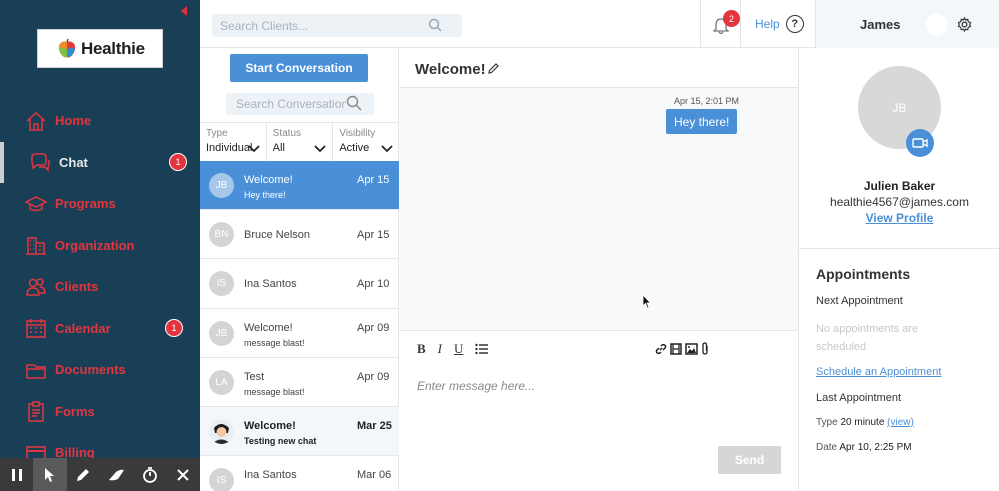  What do you see at coordinates (859, 398) in the screenshot?
I see `last-appointment-label: Last Appointment` at bounding box center [859, 398].